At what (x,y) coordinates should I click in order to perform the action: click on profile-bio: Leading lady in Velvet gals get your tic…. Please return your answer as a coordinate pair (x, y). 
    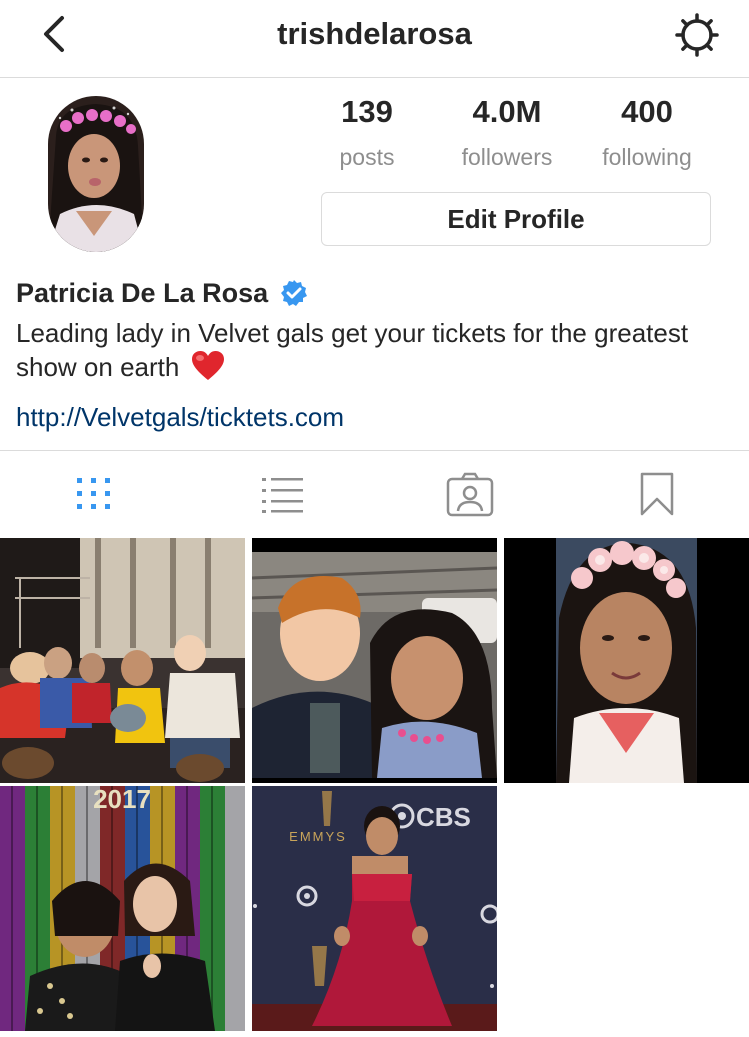
    Looking at the image, I should click on (376, 350).